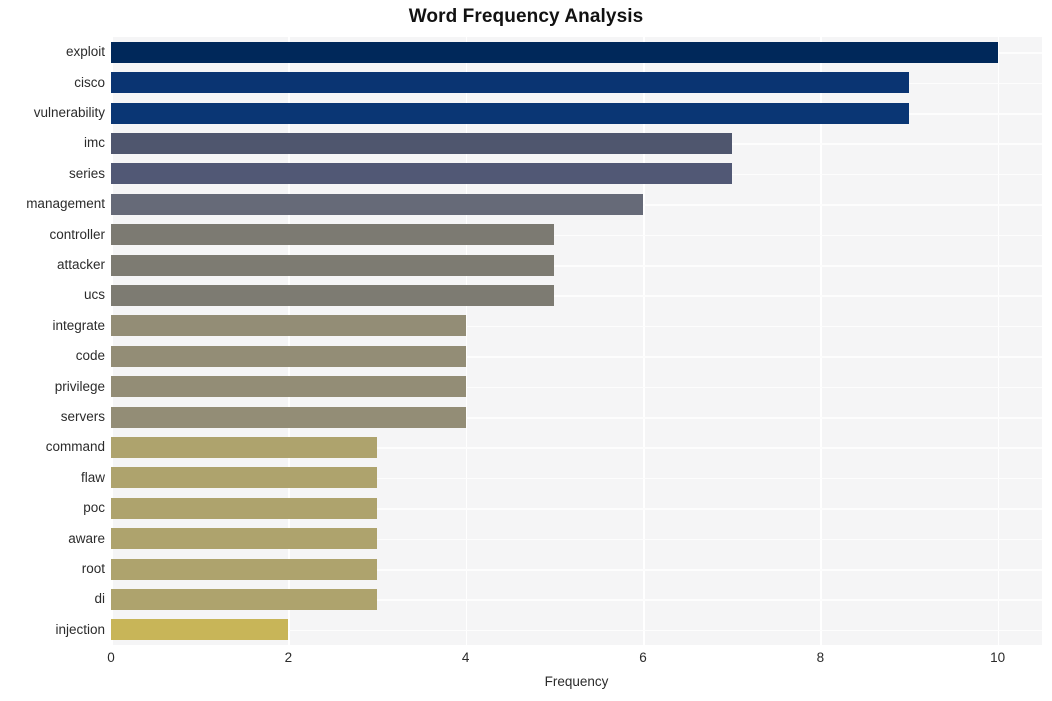 The height and width of the screenshot is (701, 1052). Describe the element at coordinates (80, 264) in the screenshot. I see `y-axis-tick-label: attacker` at that location.